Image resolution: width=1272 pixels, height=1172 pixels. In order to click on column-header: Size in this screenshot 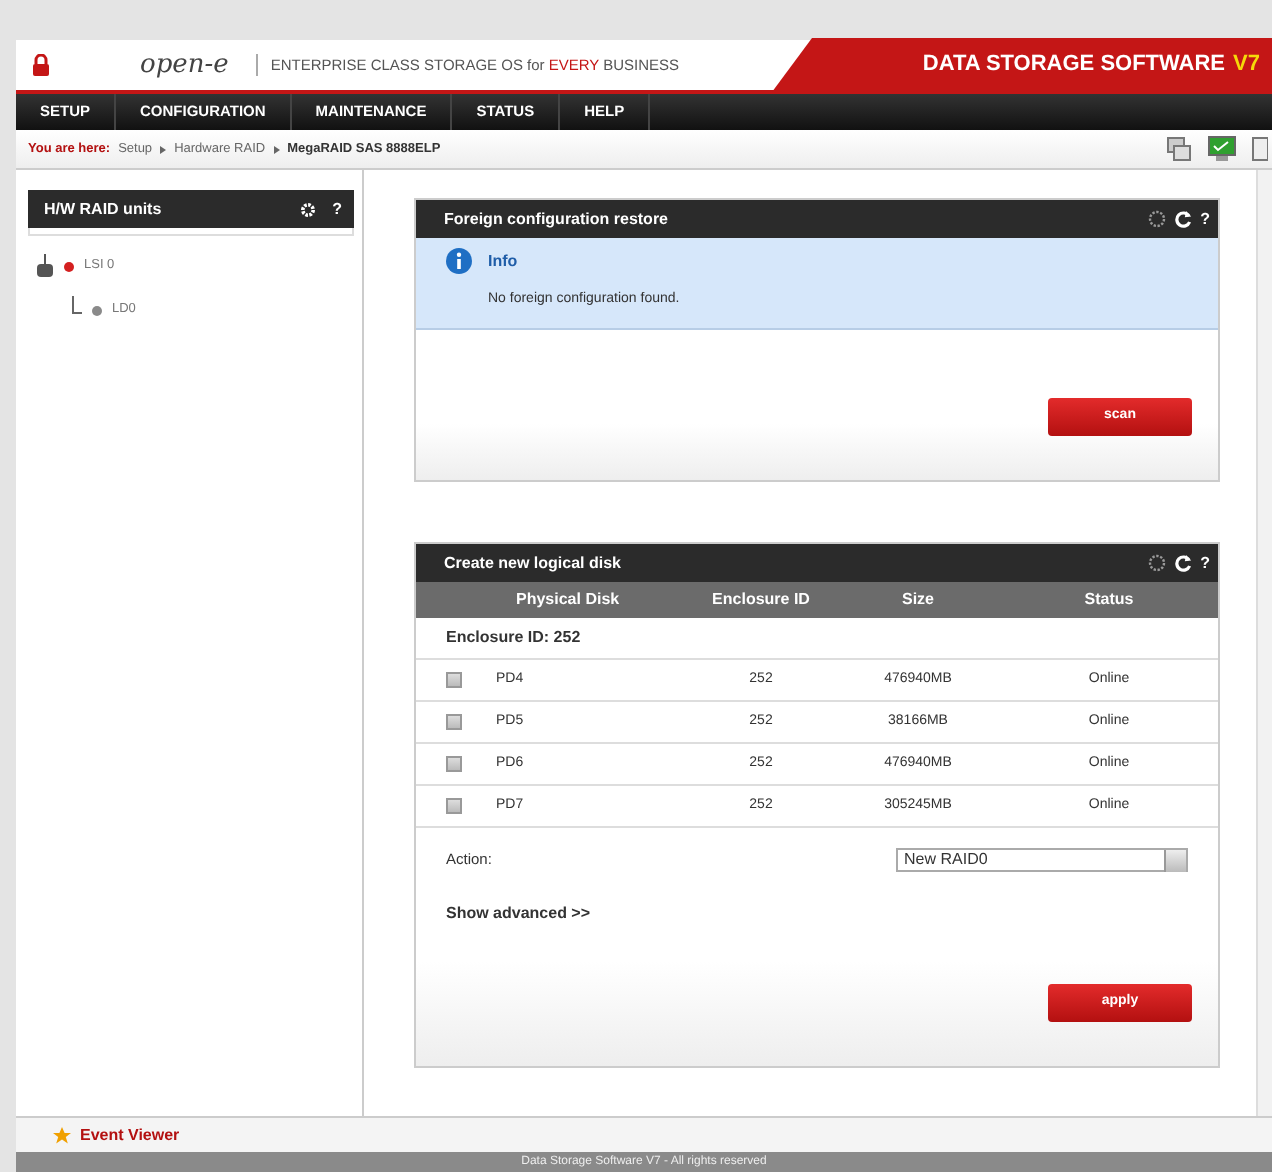, I will do `click(917, 600)`.